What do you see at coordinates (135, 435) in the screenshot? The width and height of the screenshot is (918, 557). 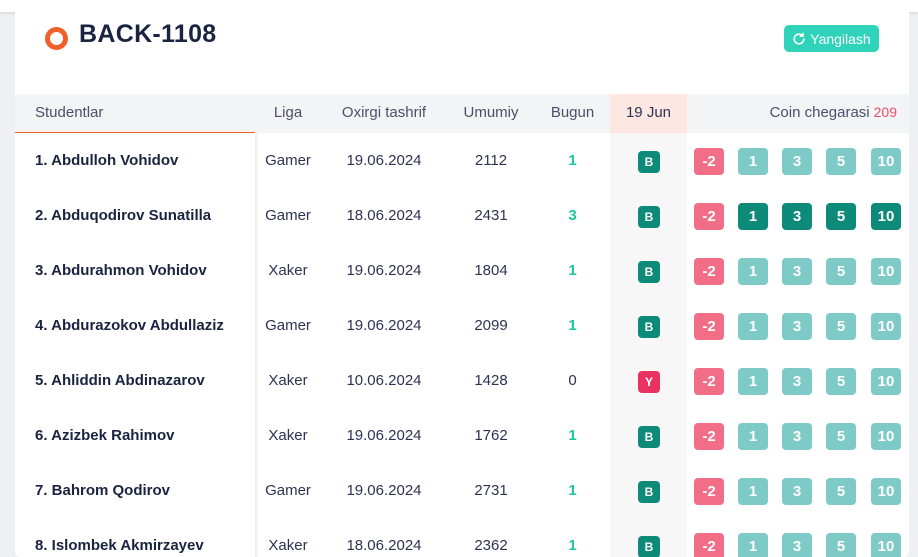 I see `student-name: 6. Azizbek Rahimov` at bounding box center [135, 435].